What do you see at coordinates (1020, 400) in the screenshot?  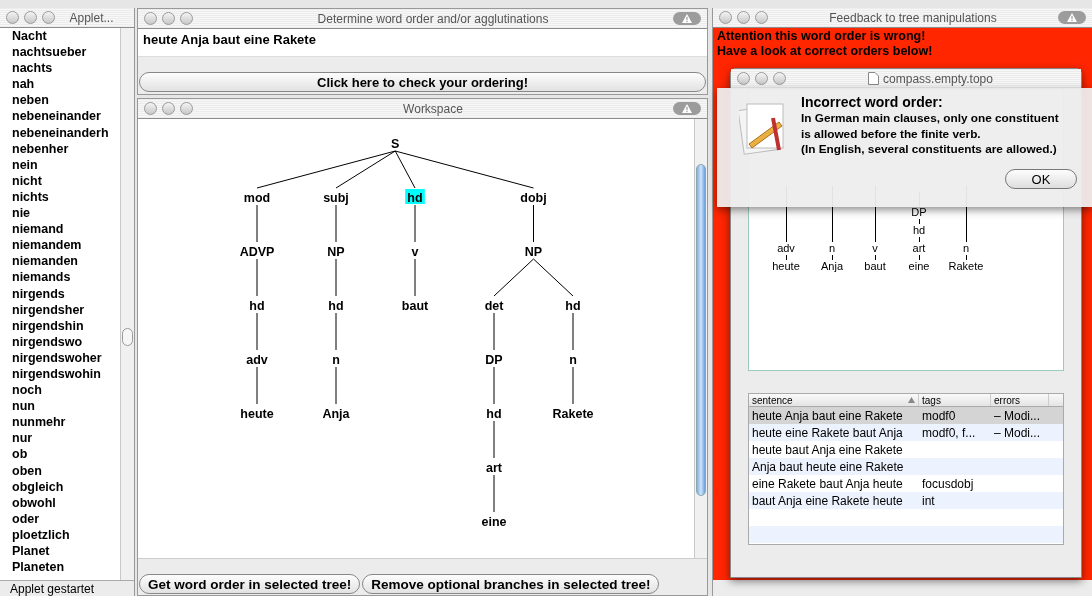 I see `column-header: errors` at bounding box center [1020, 400].